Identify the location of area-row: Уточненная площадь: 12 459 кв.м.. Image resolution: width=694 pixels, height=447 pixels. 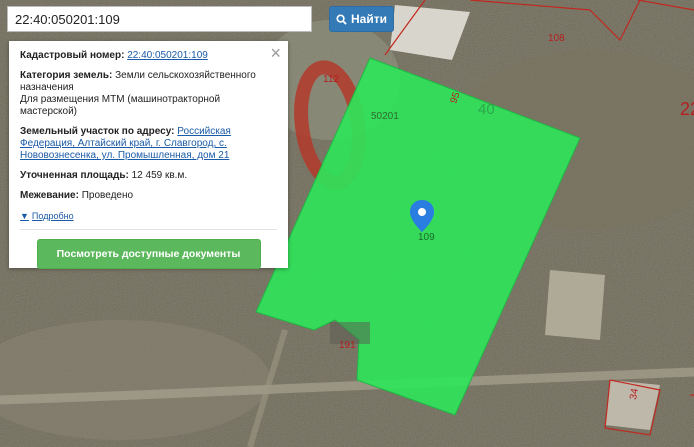
(148, 176).